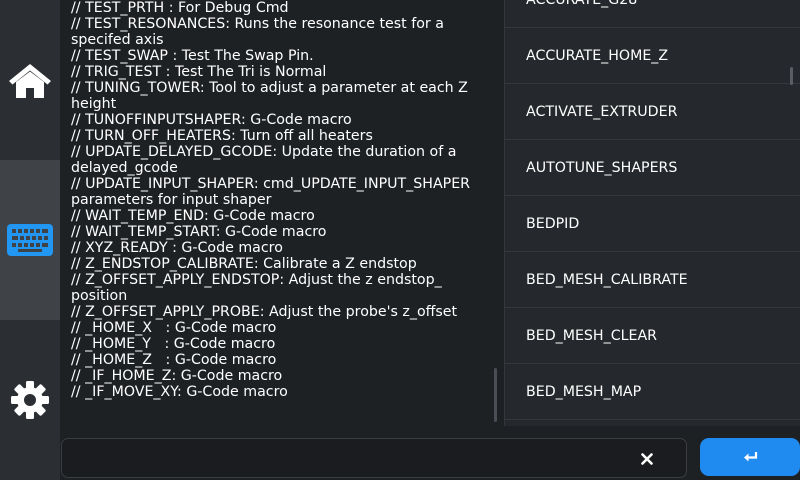  What do you see at coordinates (602, 167) in the screenshot?
I see `macro-item-label: AUTOTUNE_SHAPERS` at bounding box center [602, 167].